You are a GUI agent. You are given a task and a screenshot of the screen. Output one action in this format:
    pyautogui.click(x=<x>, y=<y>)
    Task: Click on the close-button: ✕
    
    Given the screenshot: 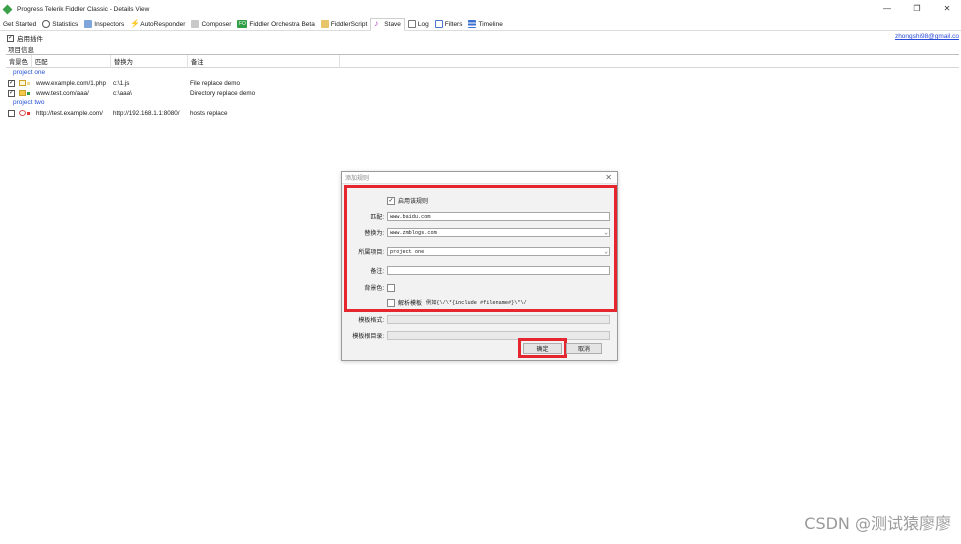 What is the action you would take?
    pyautogui.click(x=947, y=8)
    